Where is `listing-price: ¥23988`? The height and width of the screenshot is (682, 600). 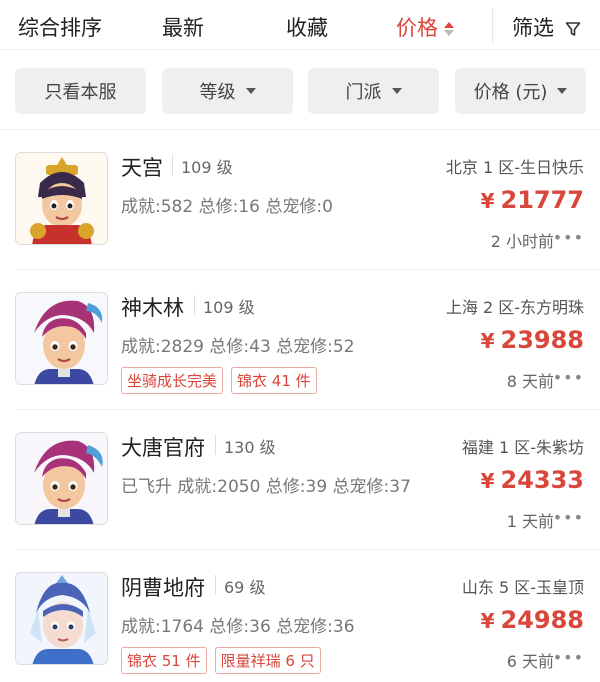 listing-price: ¥23988 is located at coordinates (532, 340).